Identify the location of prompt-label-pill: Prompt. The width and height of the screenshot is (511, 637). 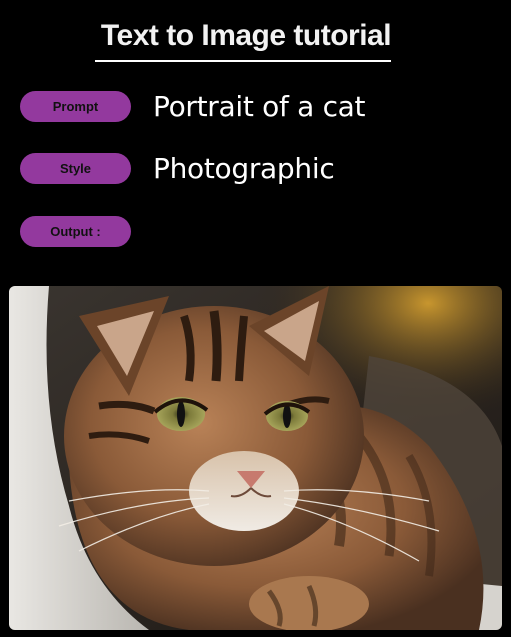
(75, 106).